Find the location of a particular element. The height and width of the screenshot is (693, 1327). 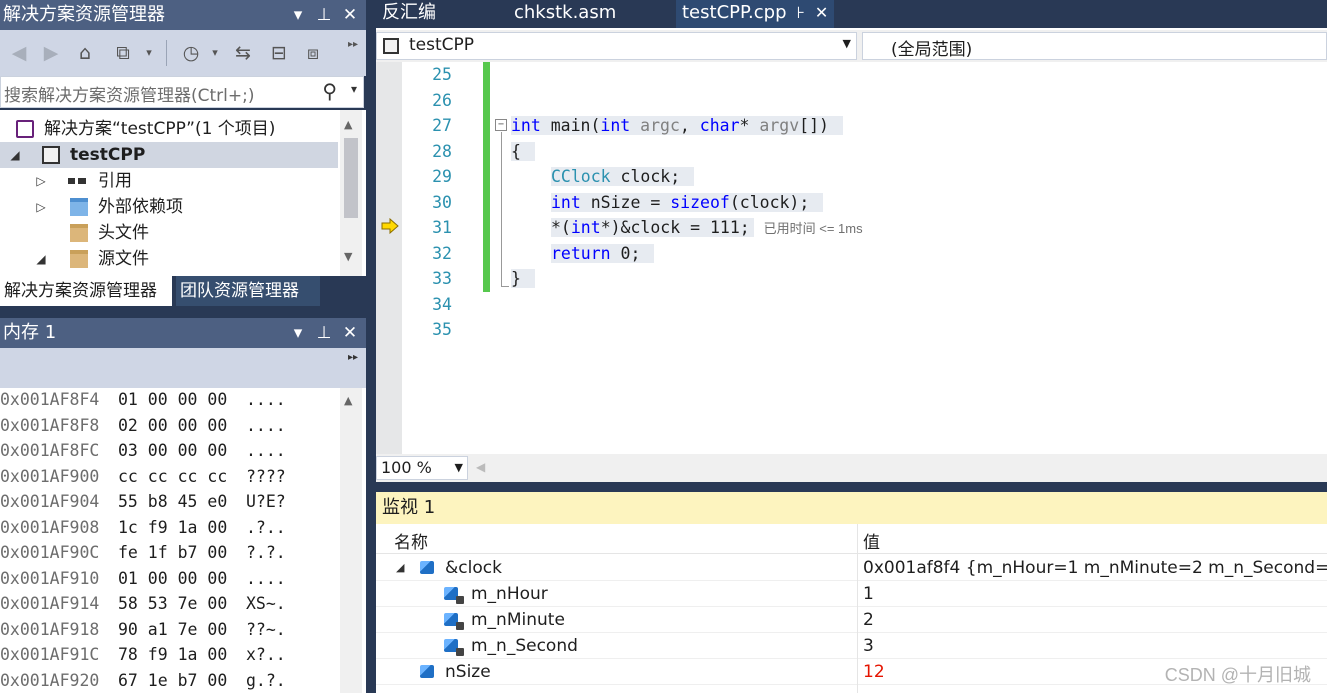

solution-search-box: 搜索解决方案资源管理器(Ctrl+;) ⚲ ▾ is located at coordinates (182, 92).